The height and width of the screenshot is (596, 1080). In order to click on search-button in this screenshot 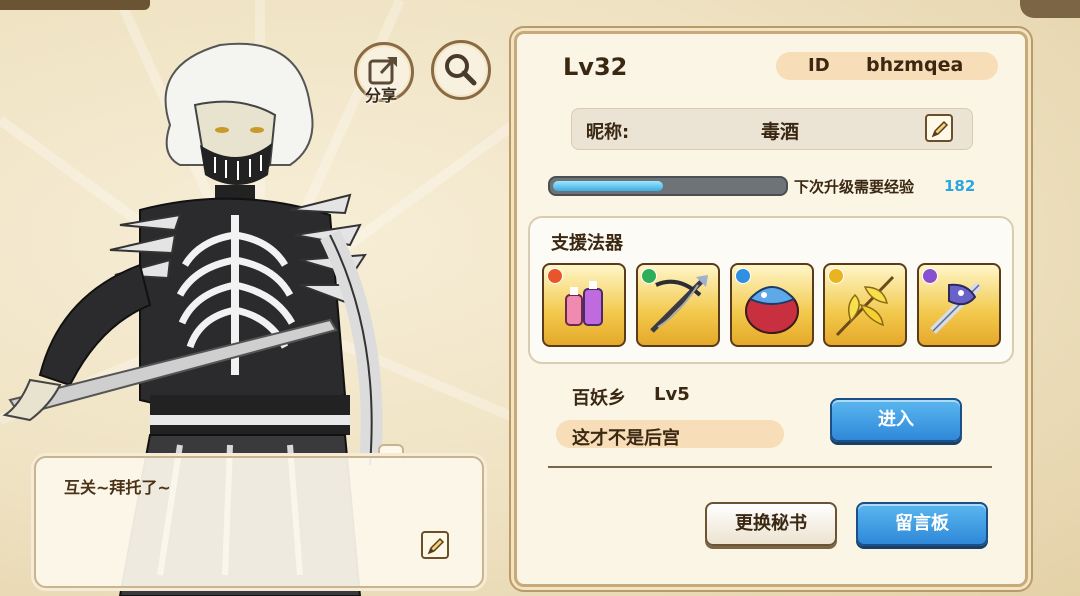, I will do `click(461, 70)`.